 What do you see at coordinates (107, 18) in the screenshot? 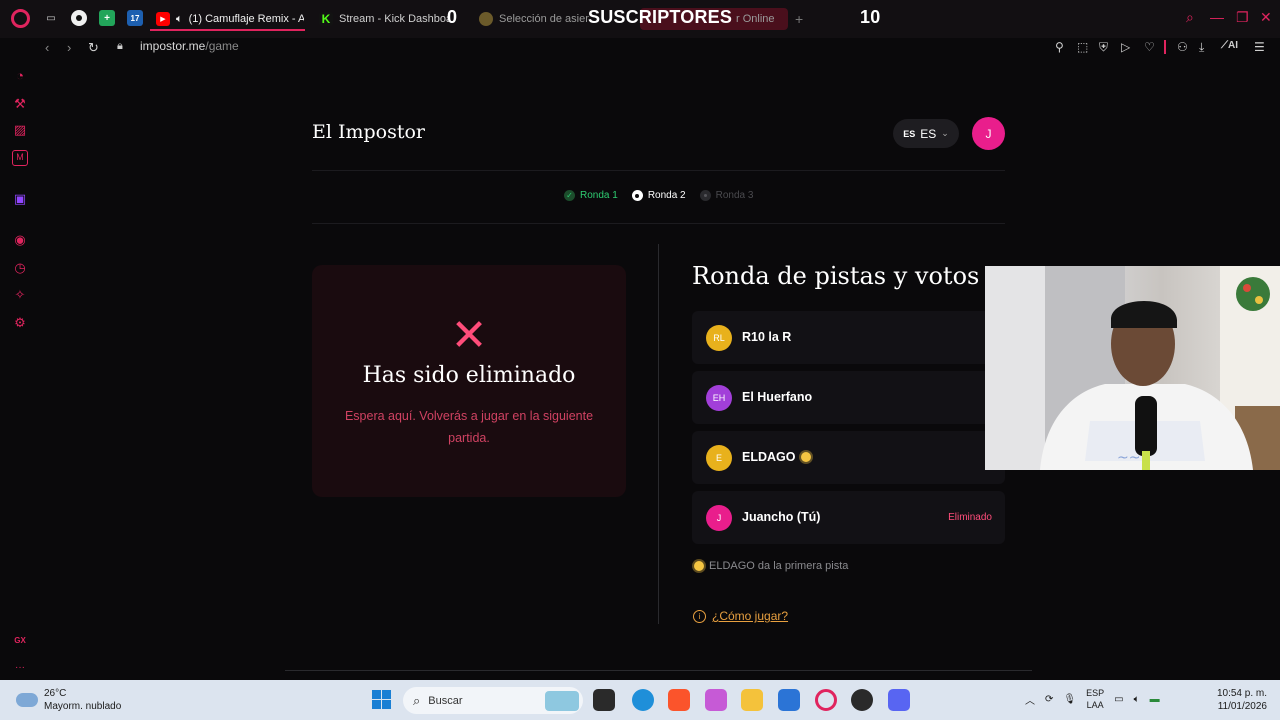
I see `sheets-pinned-tab-icon: +` at bounding box center [107, 18].